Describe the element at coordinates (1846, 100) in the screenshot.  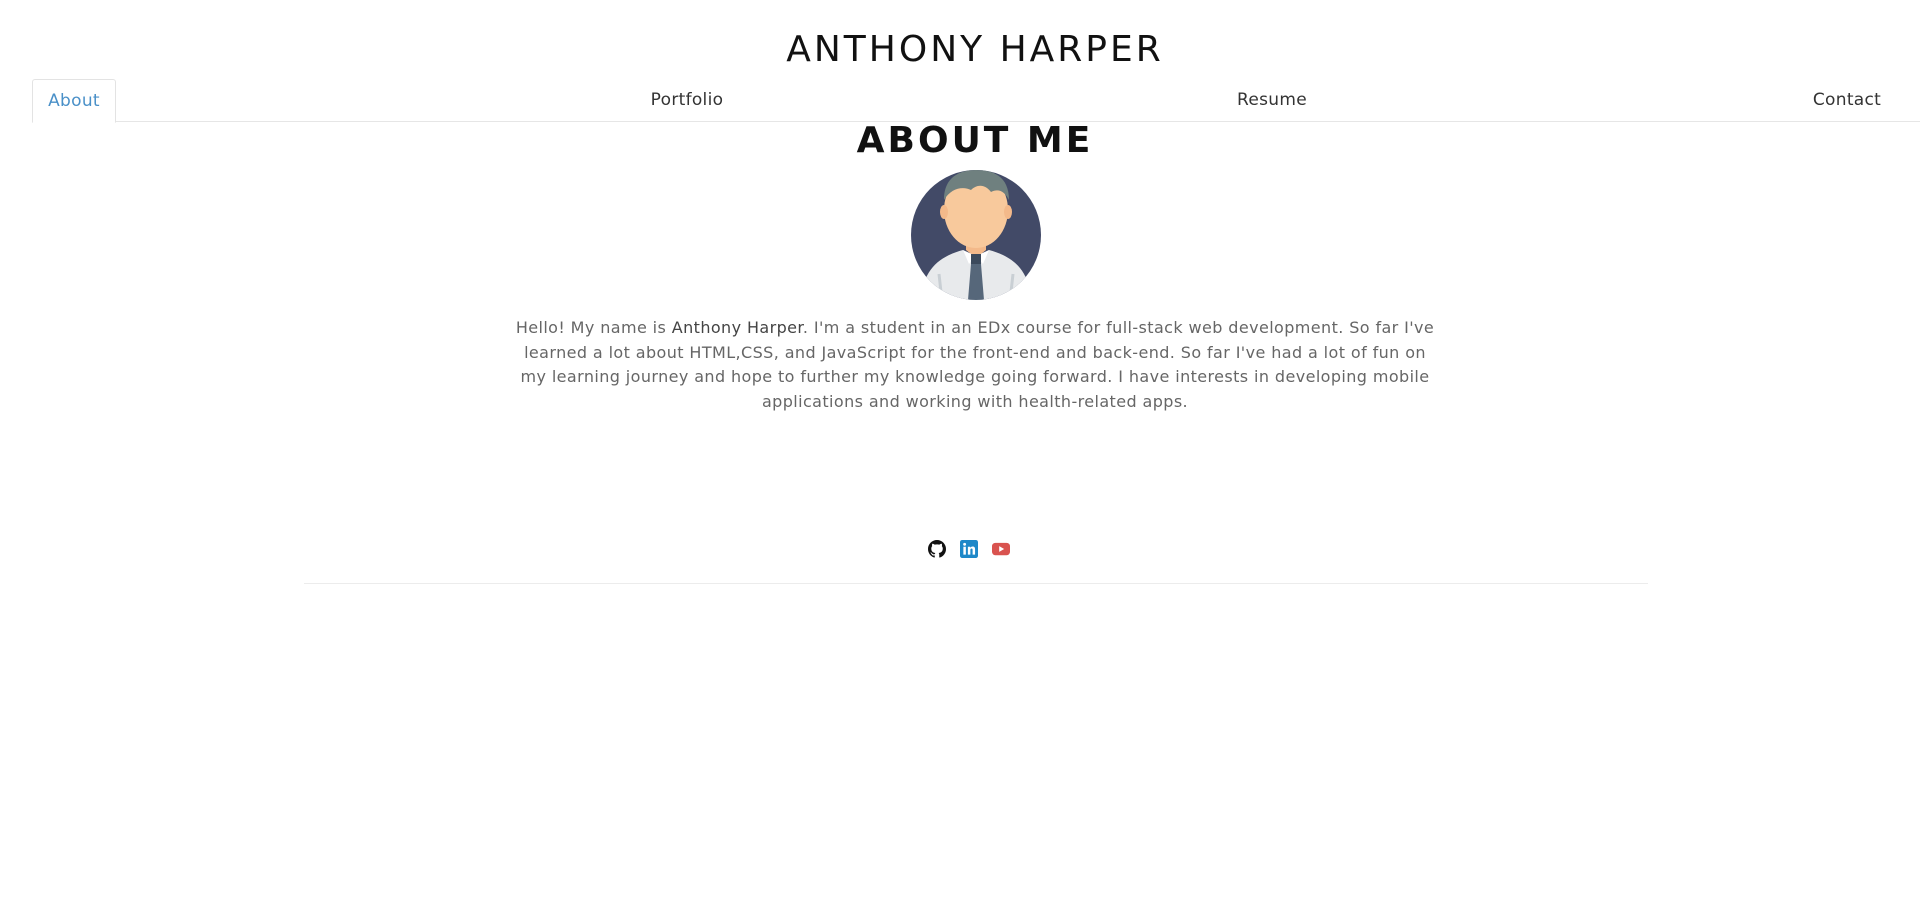
I see `tab-contact: Contact` at that location.